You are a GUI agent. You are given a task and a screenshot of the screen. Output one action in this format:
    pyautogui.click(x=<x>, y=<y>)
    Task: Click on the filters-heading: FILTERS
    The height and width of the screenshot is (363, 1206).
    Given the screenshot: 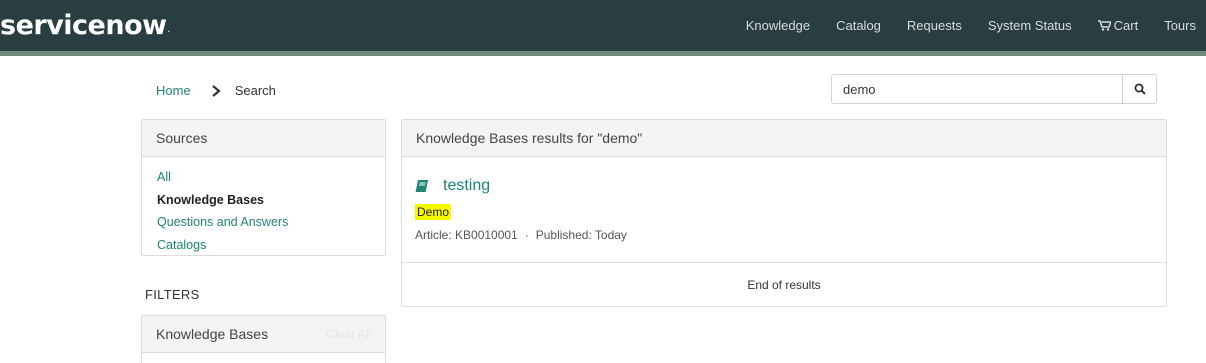 What is the action you would take?
    pyautogui.click(x=172, y=294)
    